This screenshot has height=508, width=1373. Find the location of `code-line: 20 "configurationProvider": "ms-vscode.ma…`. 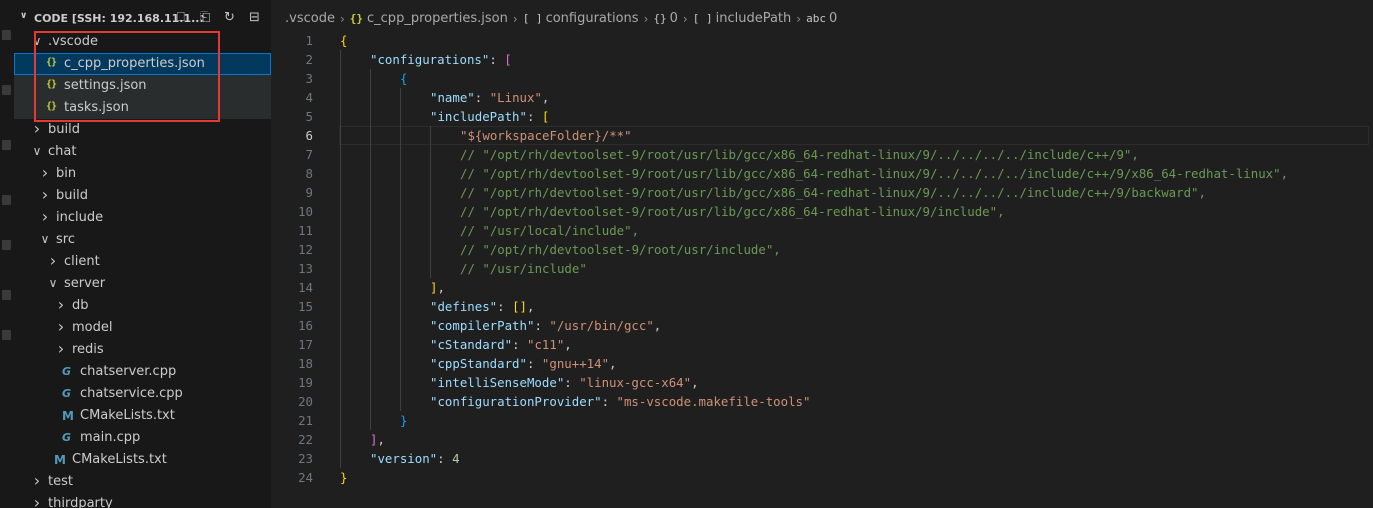

code-line: 20 "configurationProvider": "ms-vscode.ma… is located at coordinates (822, 401).